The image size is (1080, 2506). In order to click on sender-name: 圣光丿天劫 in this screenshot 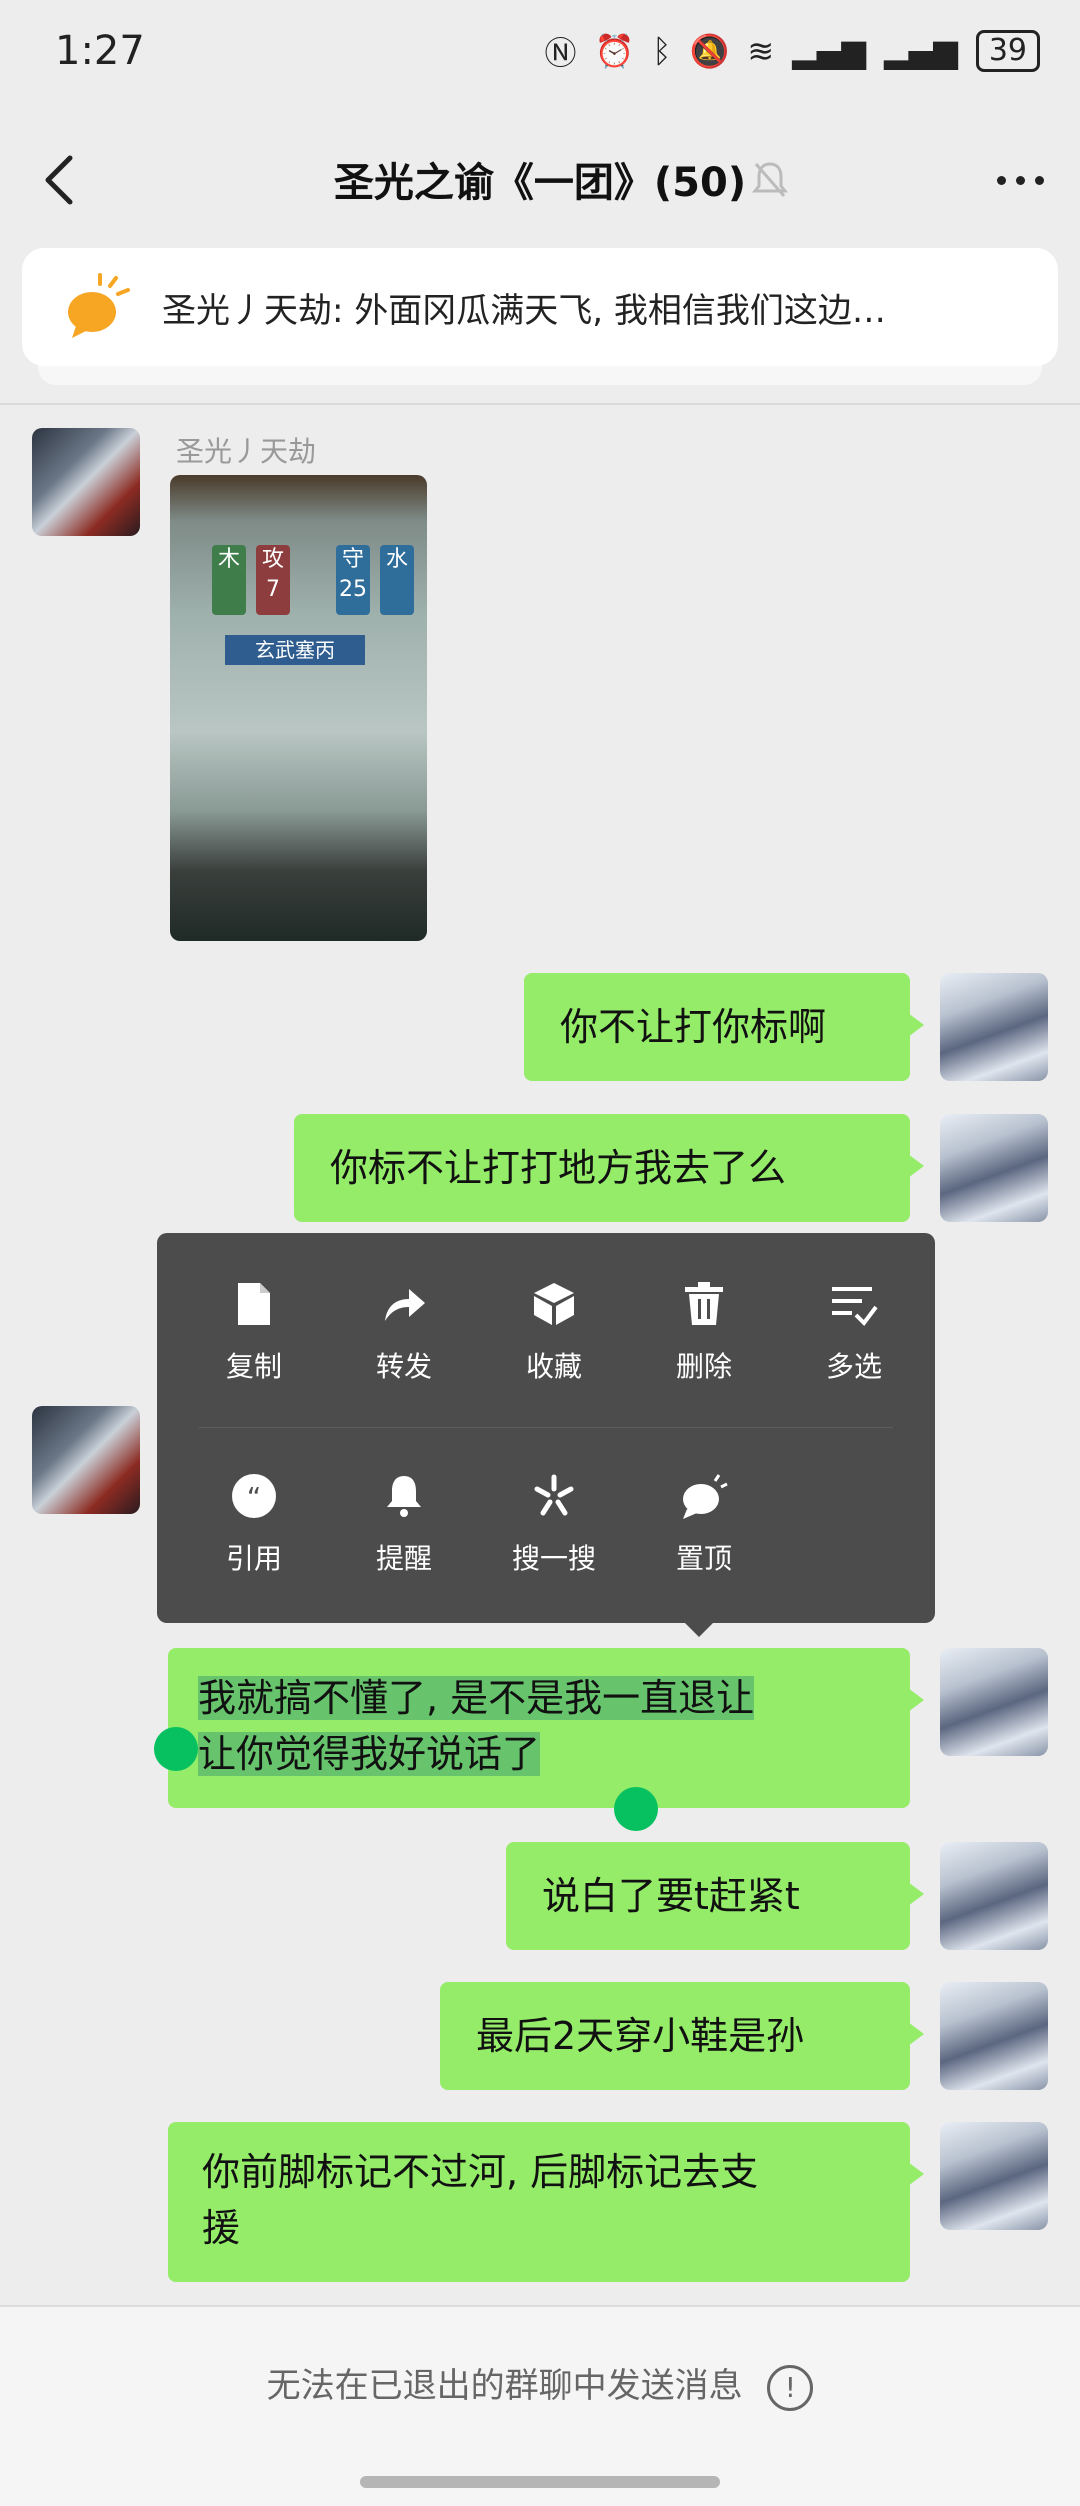, I will do `click(246, 451)`.